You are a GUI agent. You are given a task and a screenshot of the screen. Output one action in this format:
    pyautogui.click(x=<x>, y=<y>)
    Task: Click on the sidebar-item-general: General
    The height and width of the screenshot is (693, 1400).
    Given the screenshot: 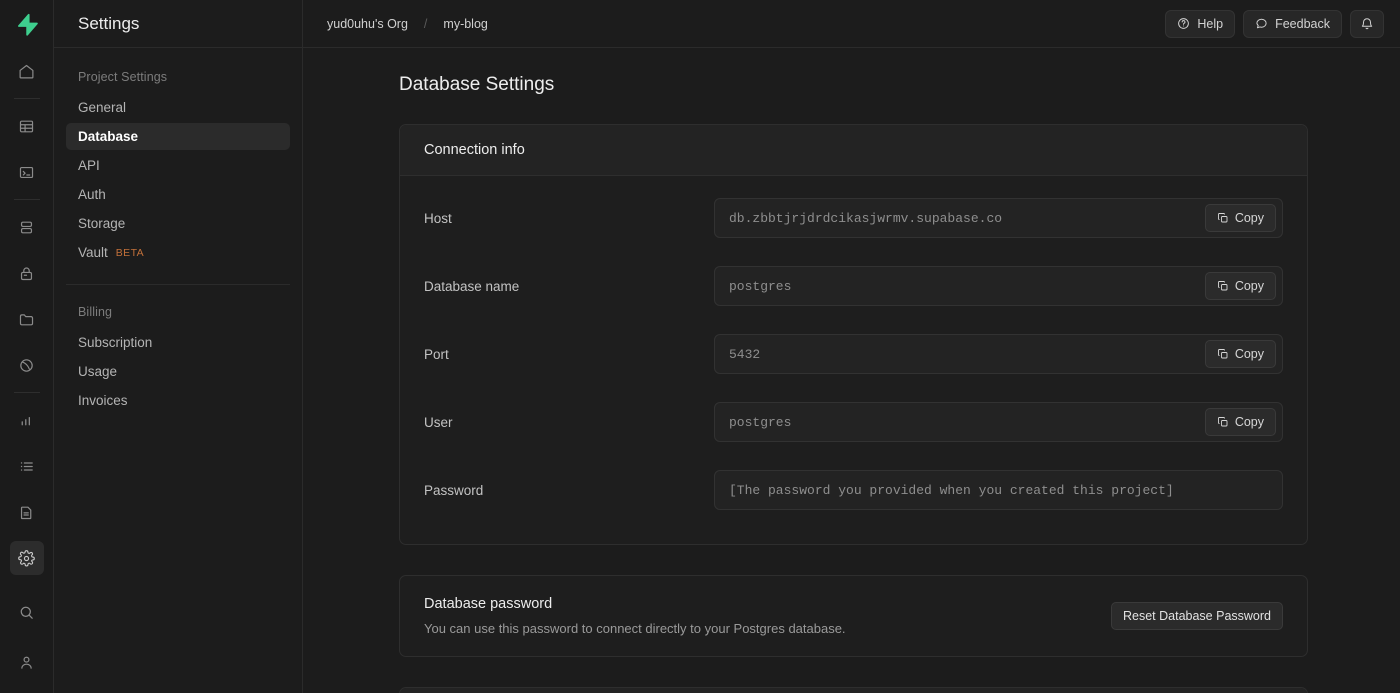 What is the action you would take?
    pyautogui.click(x=178, y=107)
    